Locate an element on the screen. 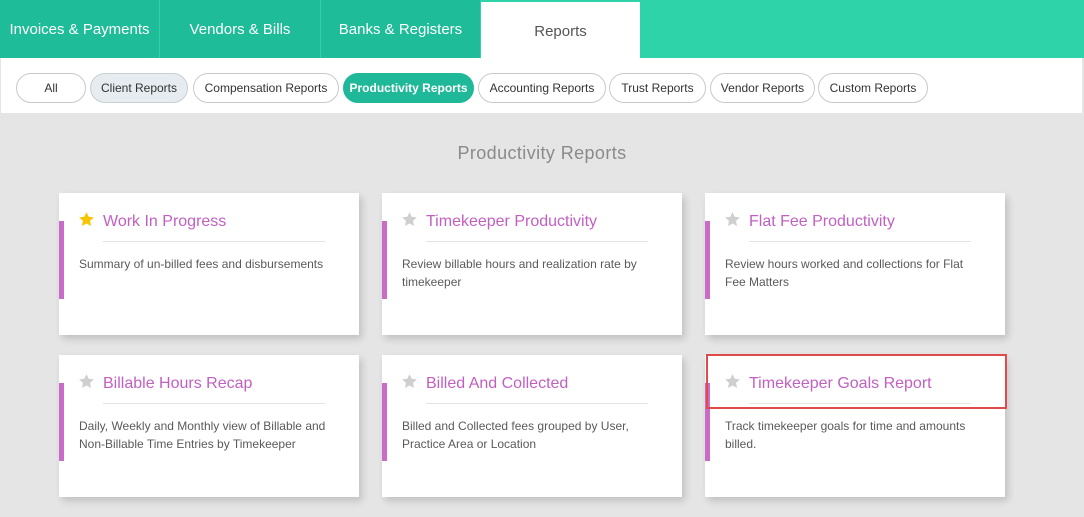  tab-label: Invoices & Payments is located at coordinates (79, 29).